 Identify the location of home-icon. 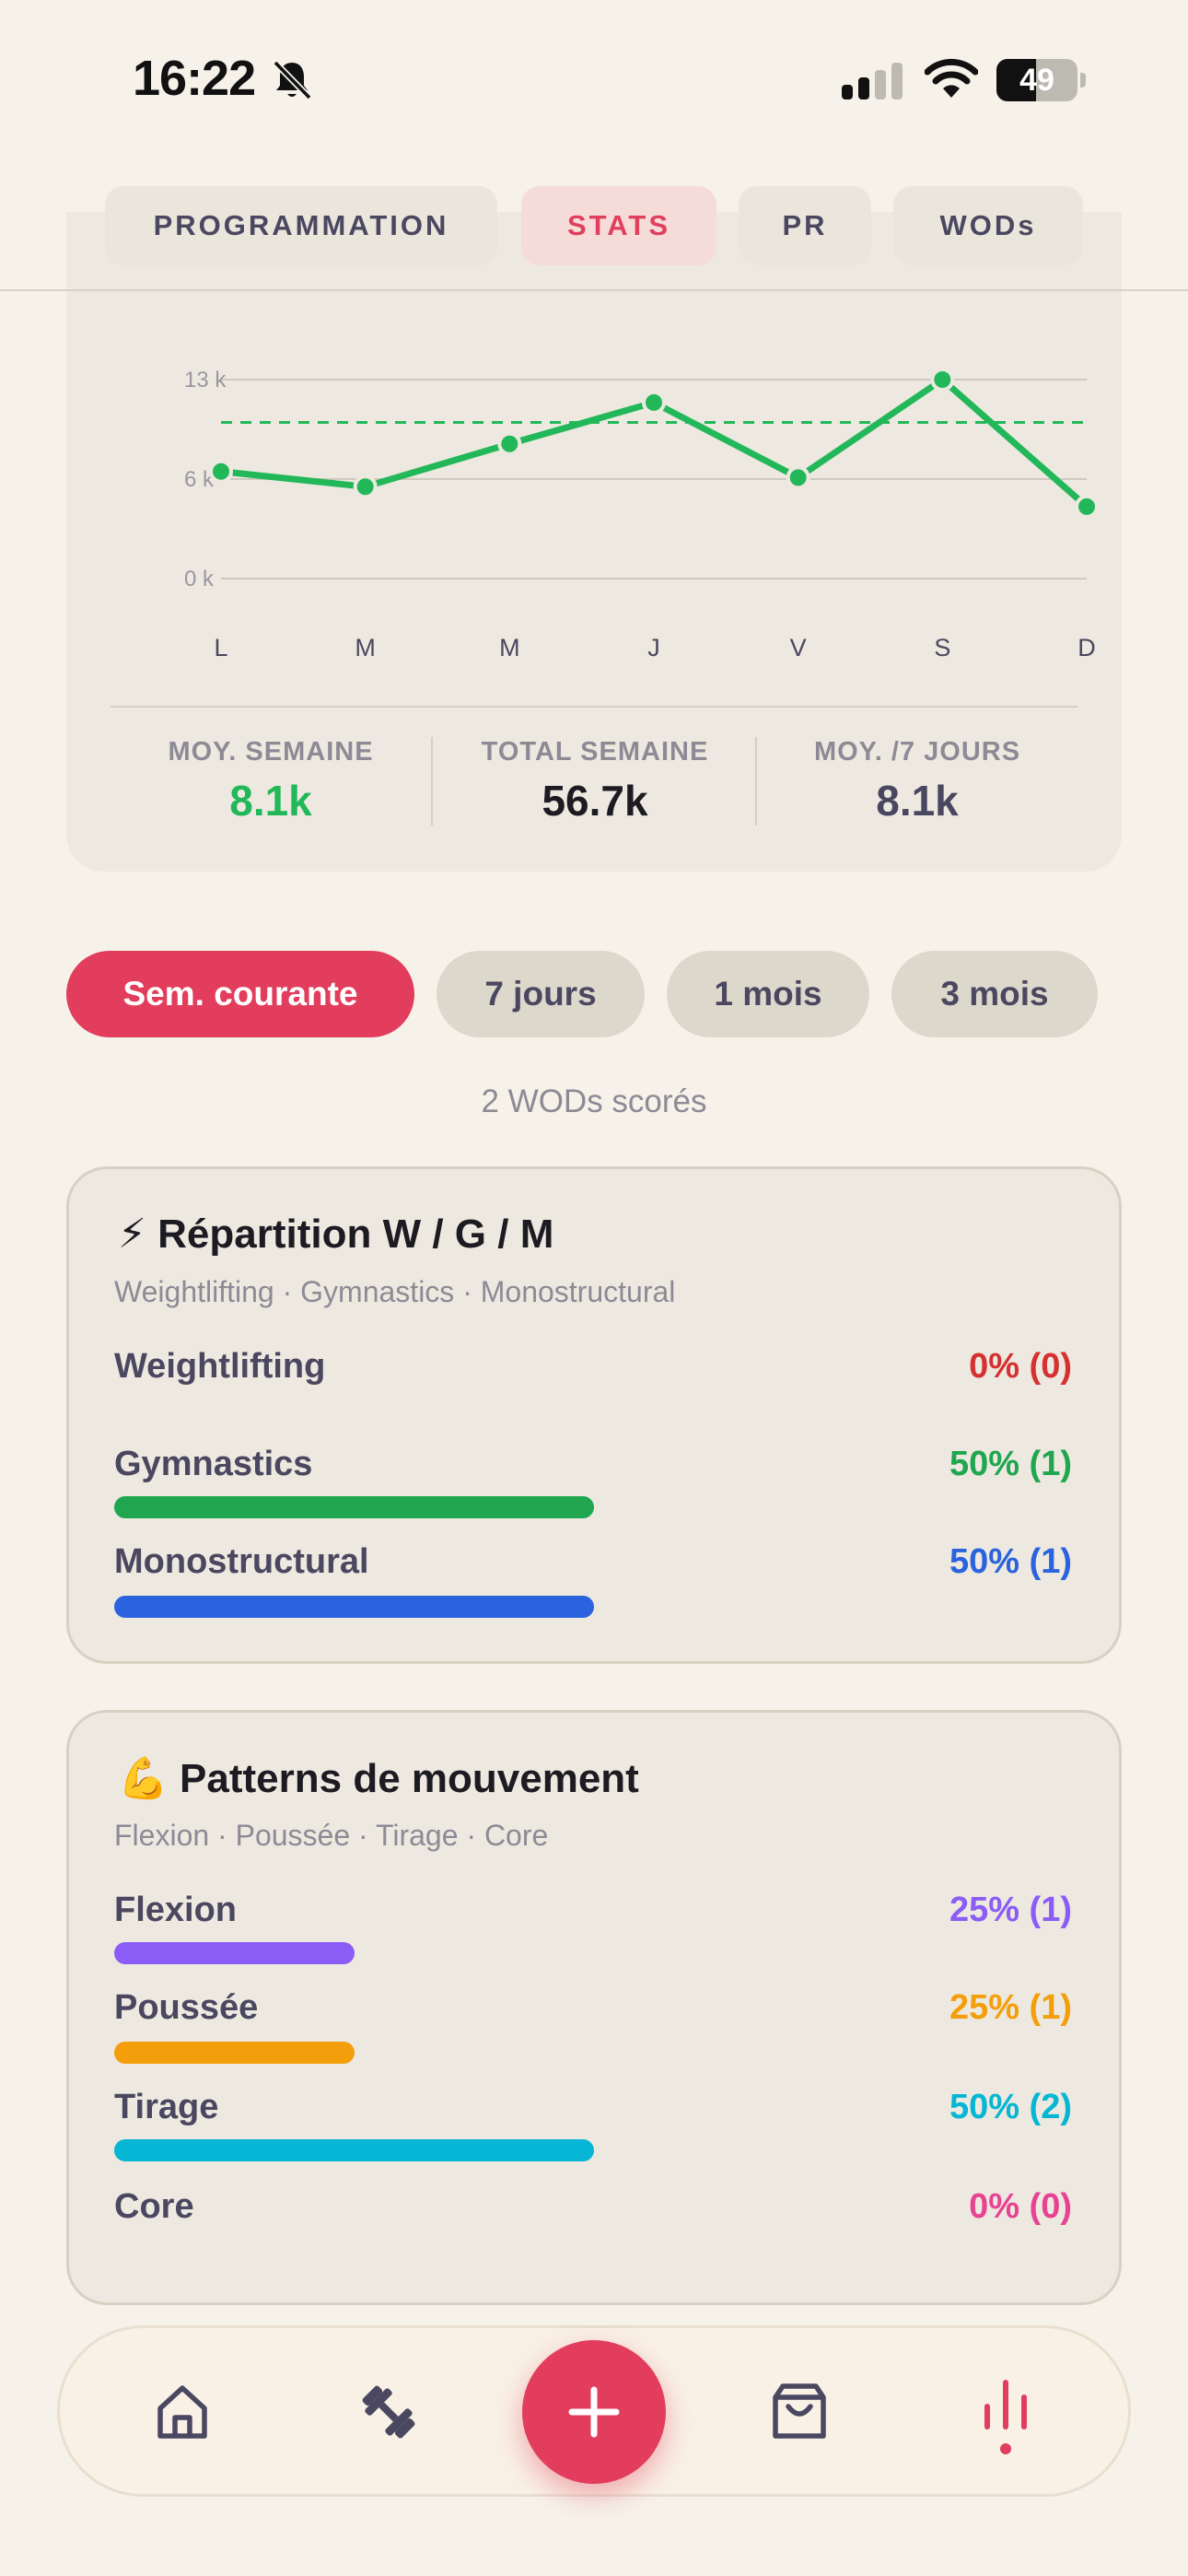
(182, 2412).